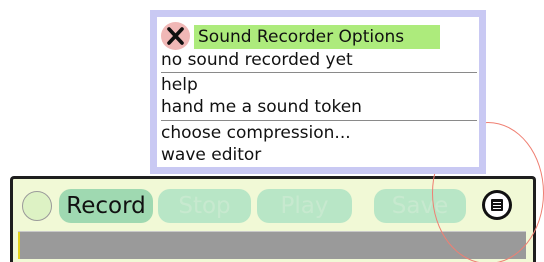 This screenshot has width=544, height=262. I want to click on sound-waveform-track, so click(272, 245).